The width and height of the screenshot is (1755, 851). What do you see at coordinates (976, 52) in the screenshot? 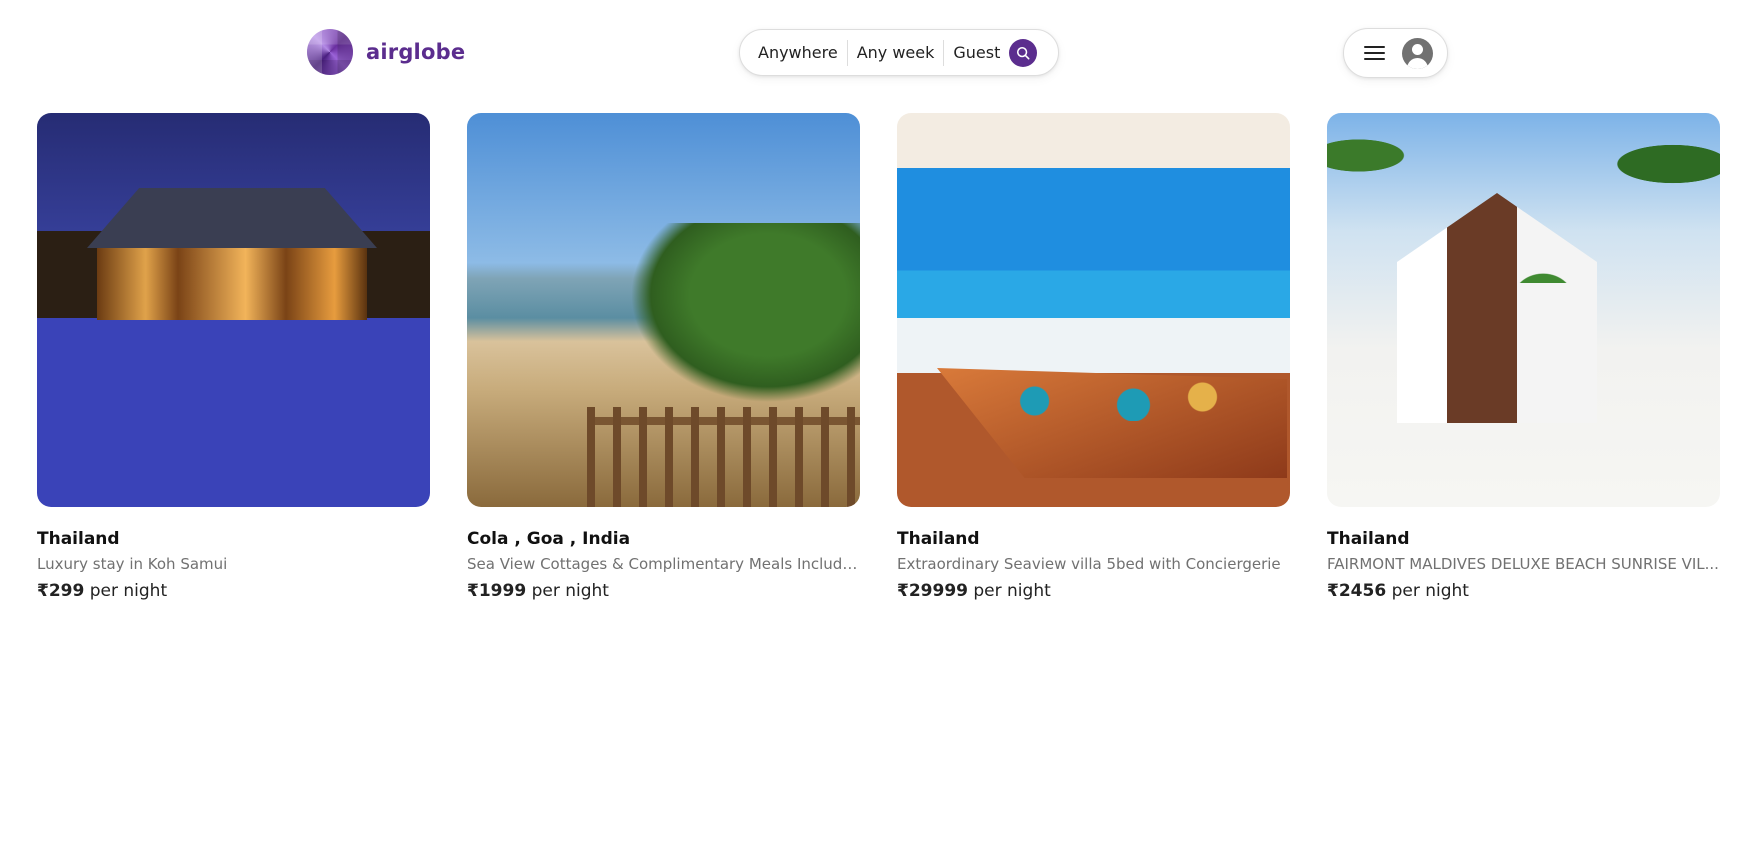
I see `search-guests: Guest` at bounding box center [976, 52].